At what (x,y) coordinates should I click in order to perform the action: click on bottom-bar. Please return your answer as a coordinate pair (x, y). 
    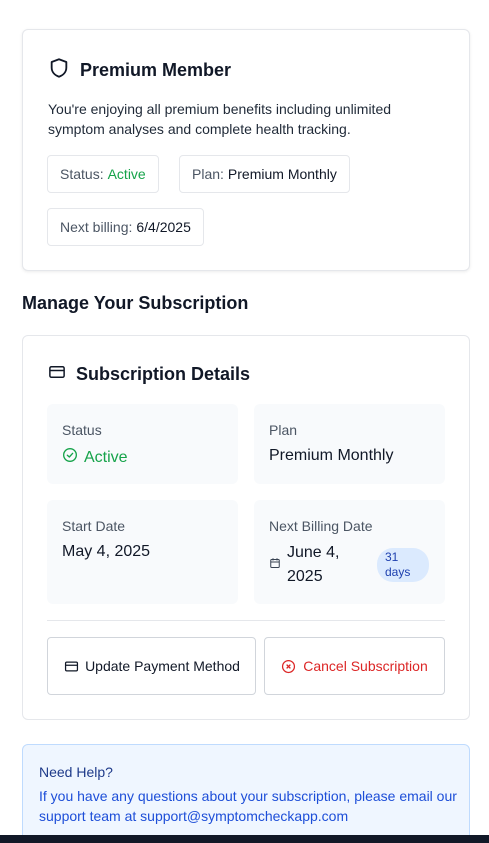
    Looking at the image, I should click on (244, 839).